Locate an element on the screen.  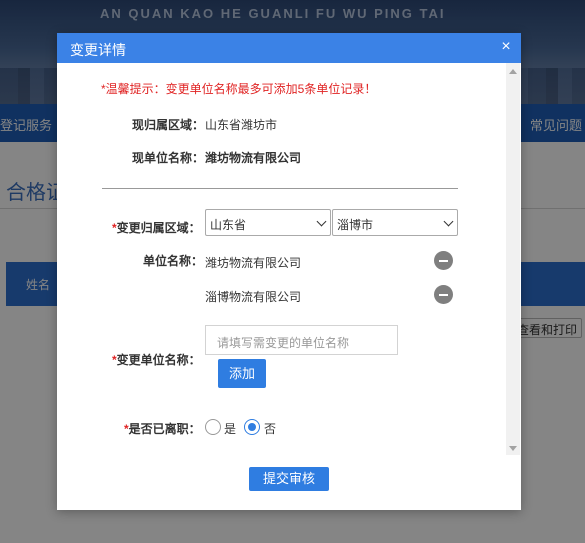
dialog-header: 变更详情 × is located at coordinates (289, 48).